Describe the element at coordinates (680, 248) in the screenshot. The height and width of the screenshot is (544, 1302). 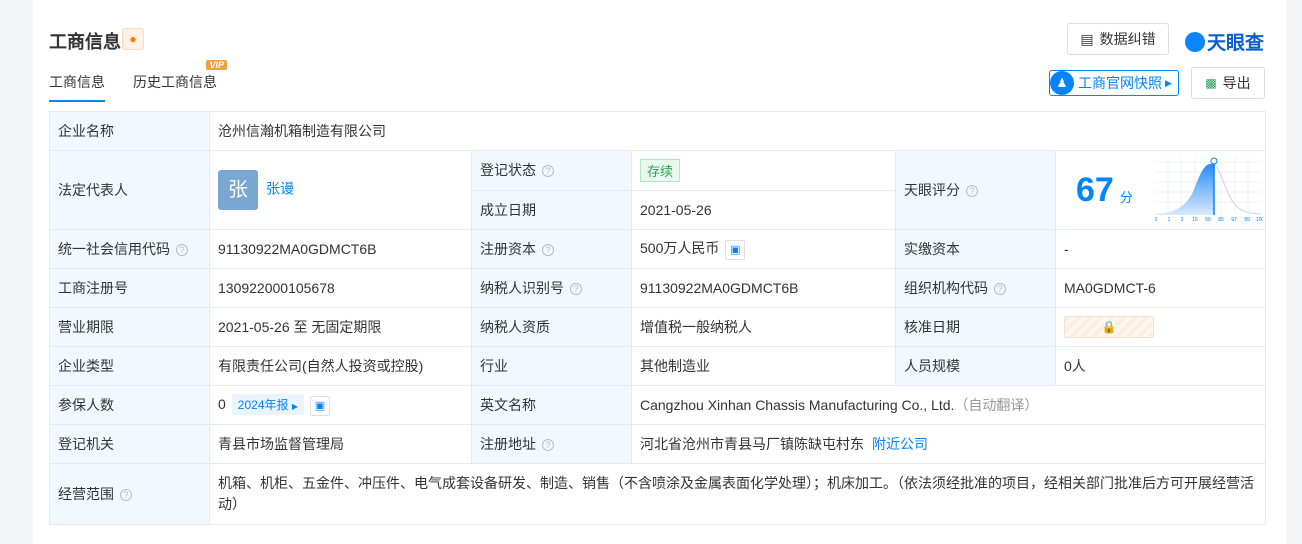
I see `reg-capital: 500万人民币` at that location.